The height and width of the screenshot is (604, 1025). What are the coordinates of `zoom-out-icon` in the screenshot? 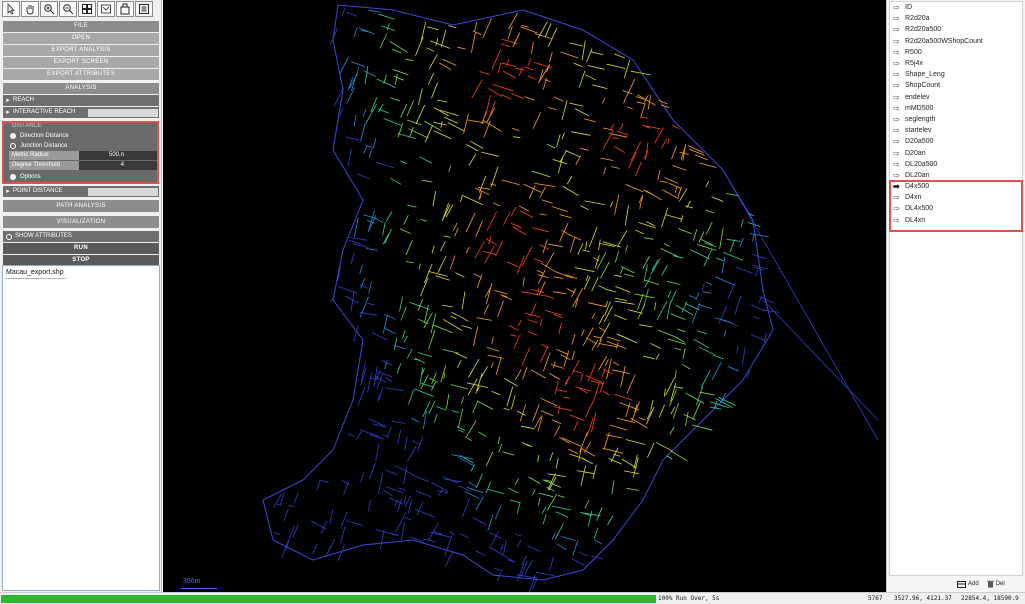 It's located at (68, 9).